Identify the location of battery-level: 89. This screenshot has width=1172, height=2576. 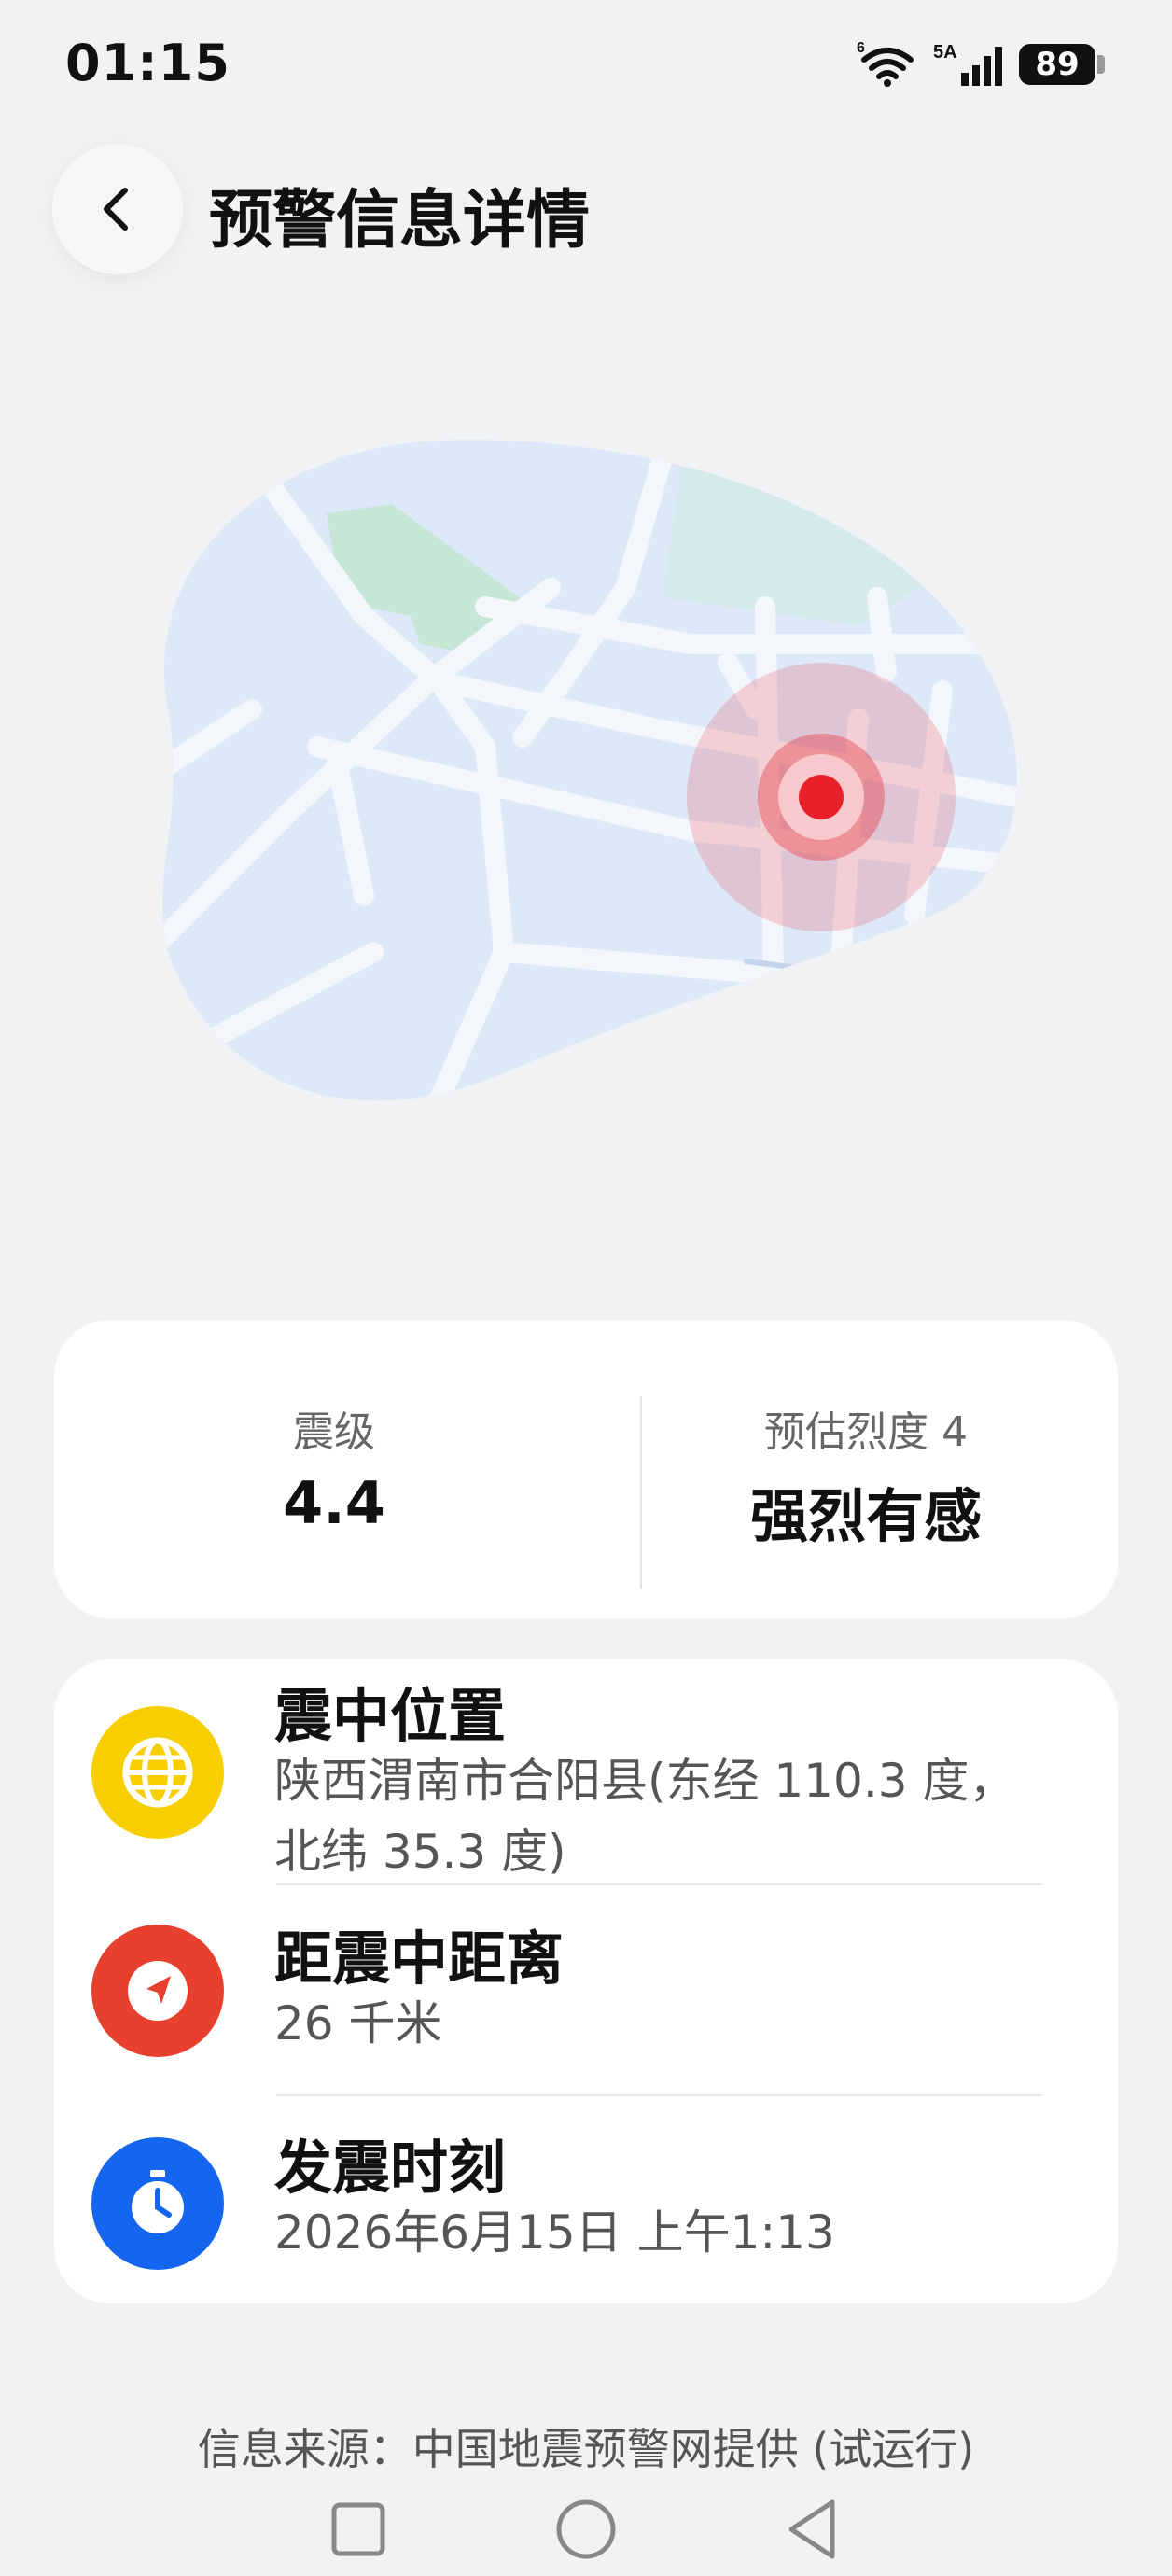
(1057, 64).